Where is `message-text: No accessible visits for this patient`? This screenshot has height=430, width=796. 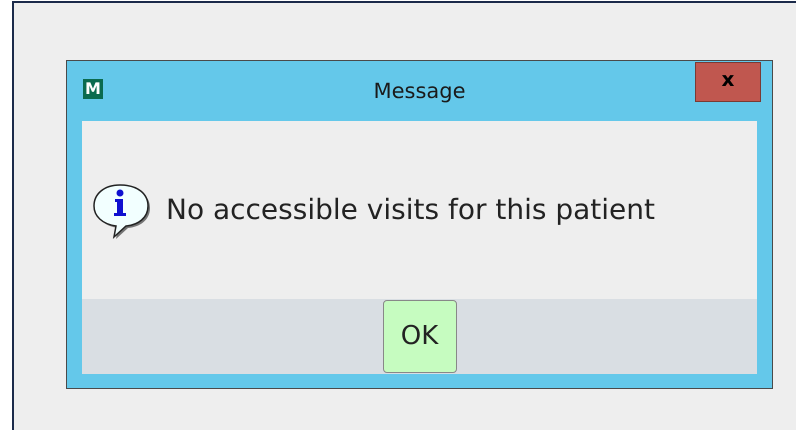
message-text: No accessible visits for this patient is located at coordinates (411, 210).